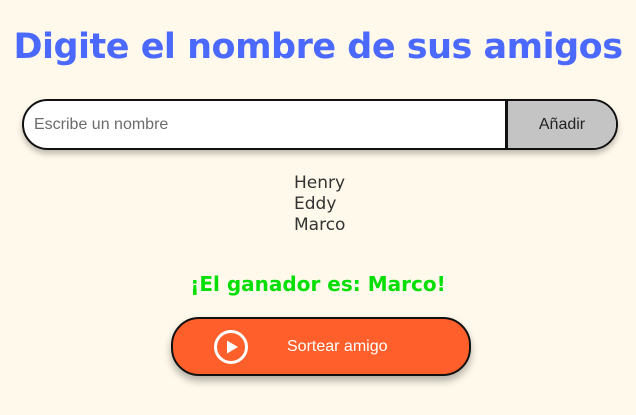 This screenshot has width=636, height=415. What do you see at coordinates (320, 183) in the screenshot?
I see `list-item: Henry` at bounding box center [320, 183].